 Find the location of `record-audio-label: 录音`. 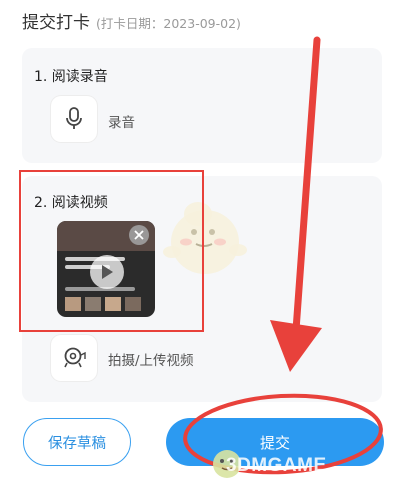

record-audio-label: 录音 is located at coordinates (121, 123).